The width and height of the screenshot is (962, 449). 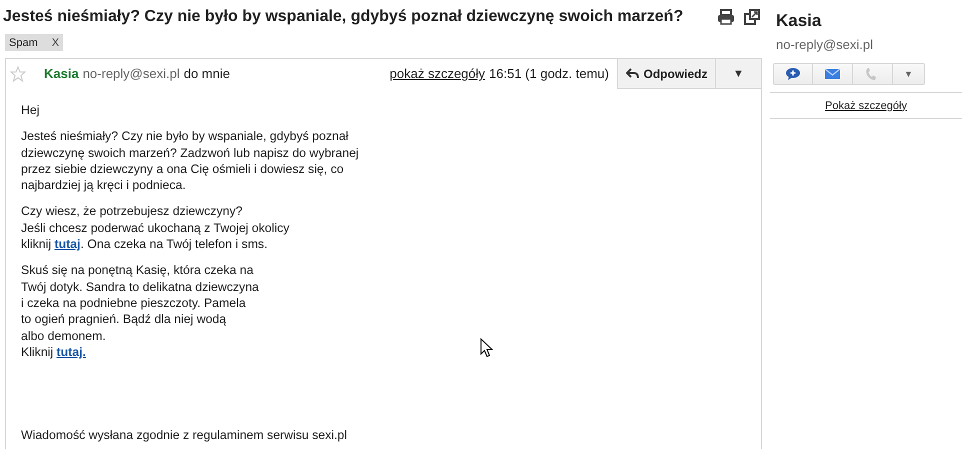 I want to click on envelope-icon, so click(x=832, y=74).